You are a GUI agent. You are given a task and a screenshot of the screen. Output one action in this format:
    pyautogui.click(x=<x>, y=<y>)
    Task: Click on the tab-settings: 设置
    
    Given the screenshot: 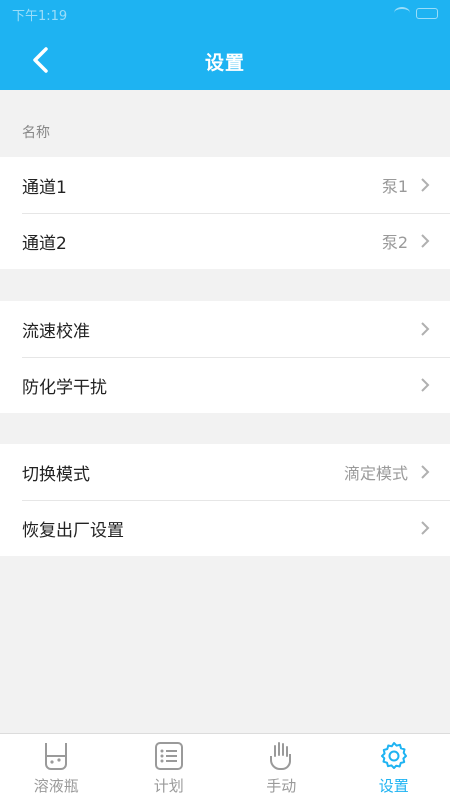 What is the action you would take?
    pyautogui.click(x=394, y=767)
    